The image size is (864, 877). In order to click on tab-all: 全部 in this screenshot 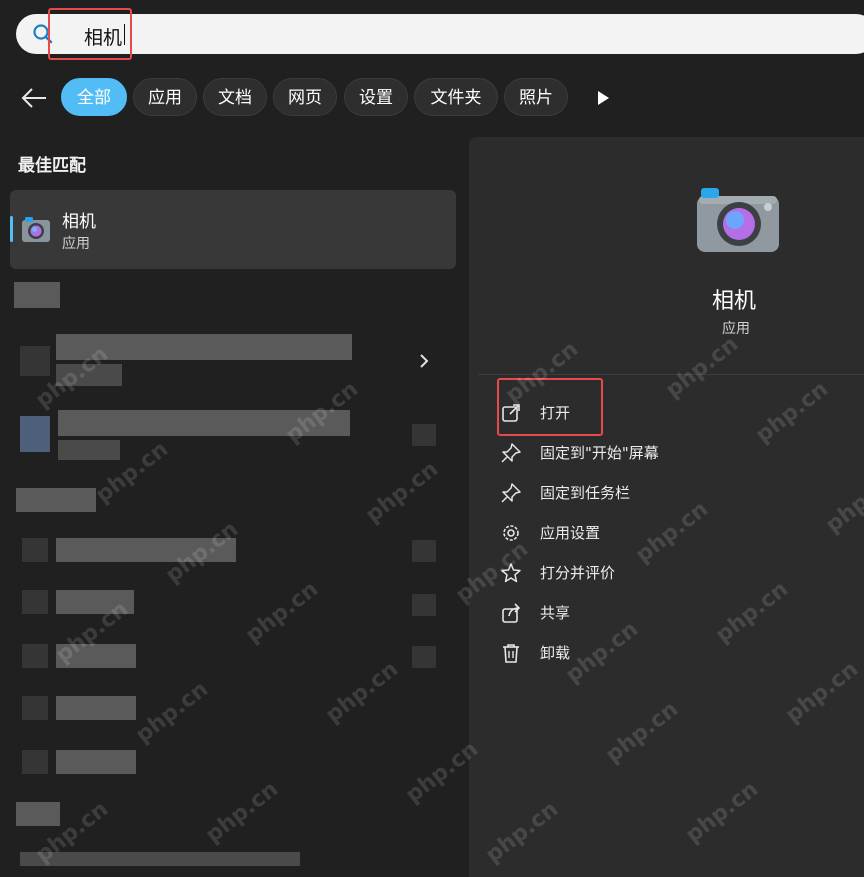, I will do `click(94, 97)`.